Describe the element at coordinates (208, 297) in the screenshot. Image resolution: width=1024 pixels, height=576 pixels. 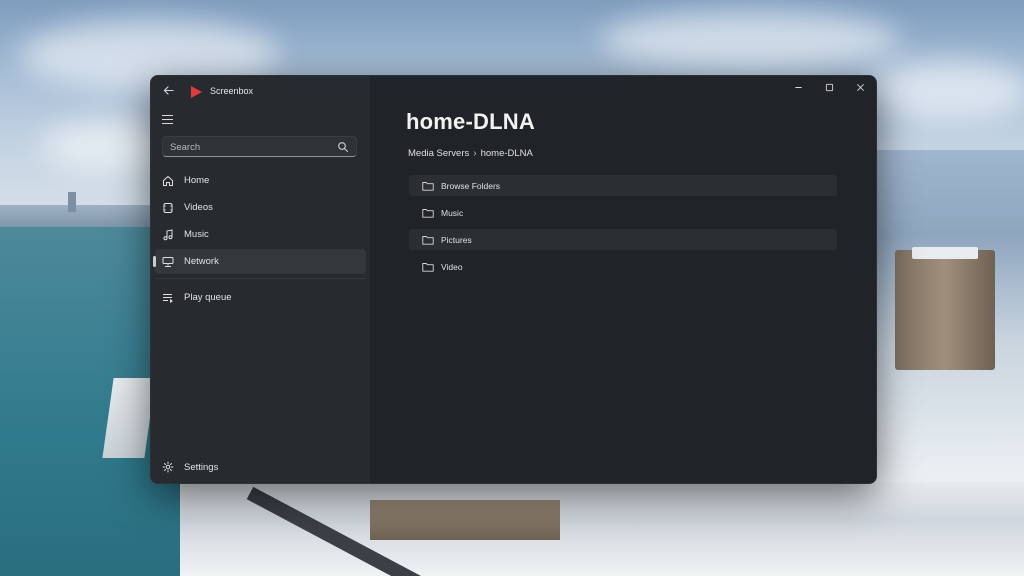
I see `sidebar-item-label: Play queue` at that location.